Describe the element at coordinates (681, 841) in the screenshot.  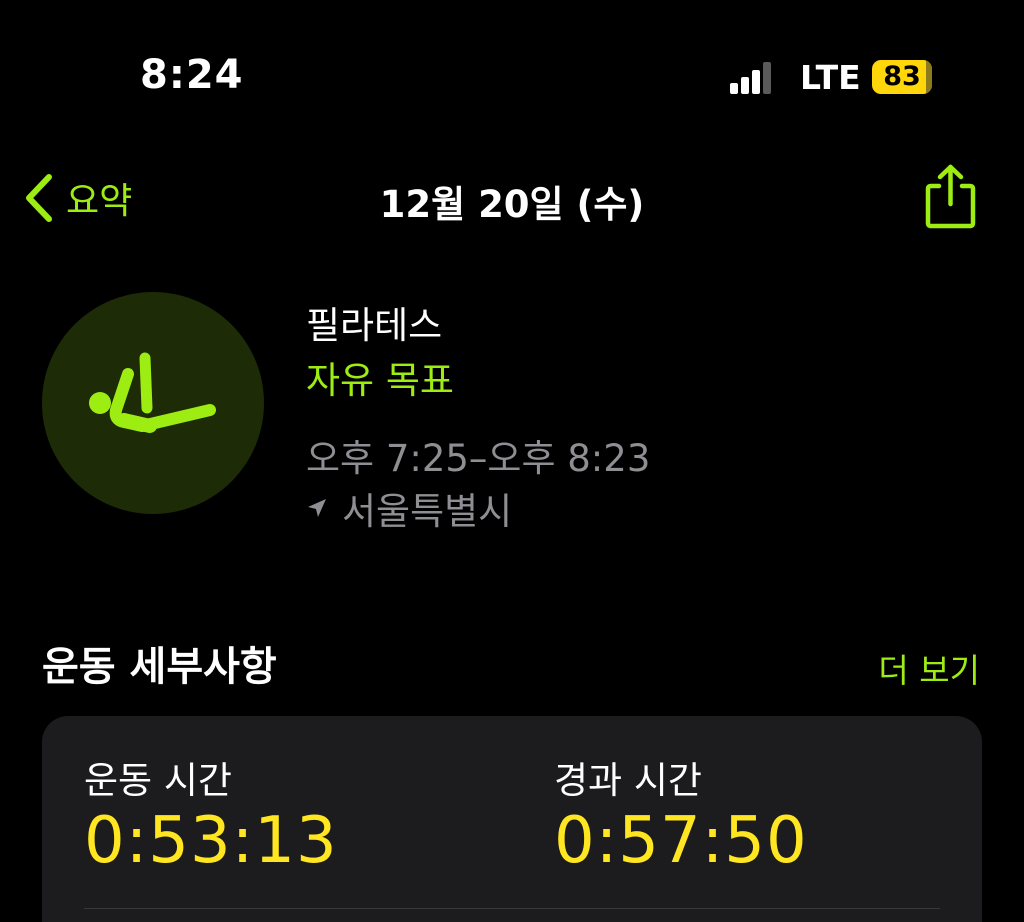
I see `elapsed-time-value: 0:57:50` at that location.